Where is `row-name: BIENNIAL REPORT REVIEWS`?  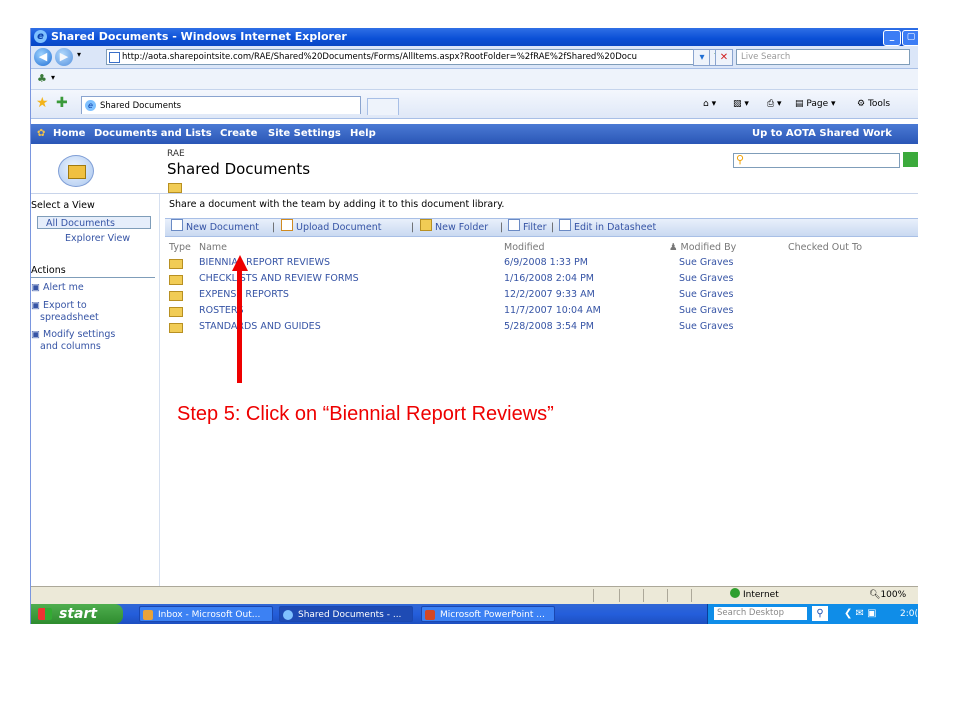
row-name: BIENNIAL REPORT REVIEWS is located at coordinates (264, 262).